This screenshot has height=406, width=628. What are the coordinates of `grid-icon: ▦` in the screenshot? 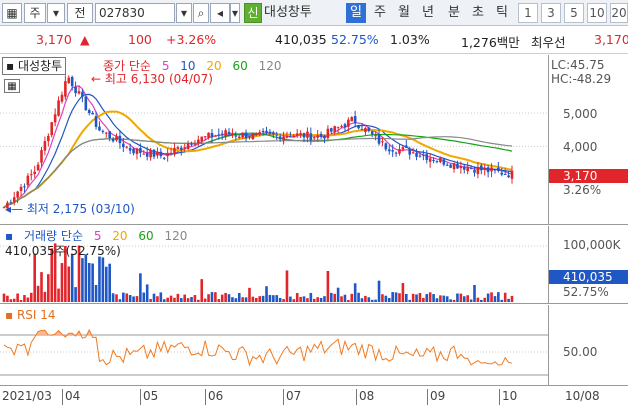 It's located at (12, 13).